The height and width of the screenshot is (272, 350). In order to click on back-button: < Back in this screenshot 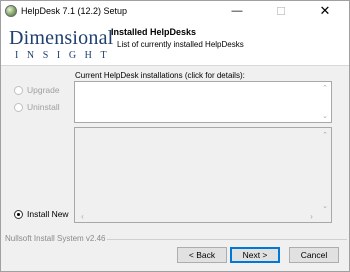, I will do `click(202, 255)`.